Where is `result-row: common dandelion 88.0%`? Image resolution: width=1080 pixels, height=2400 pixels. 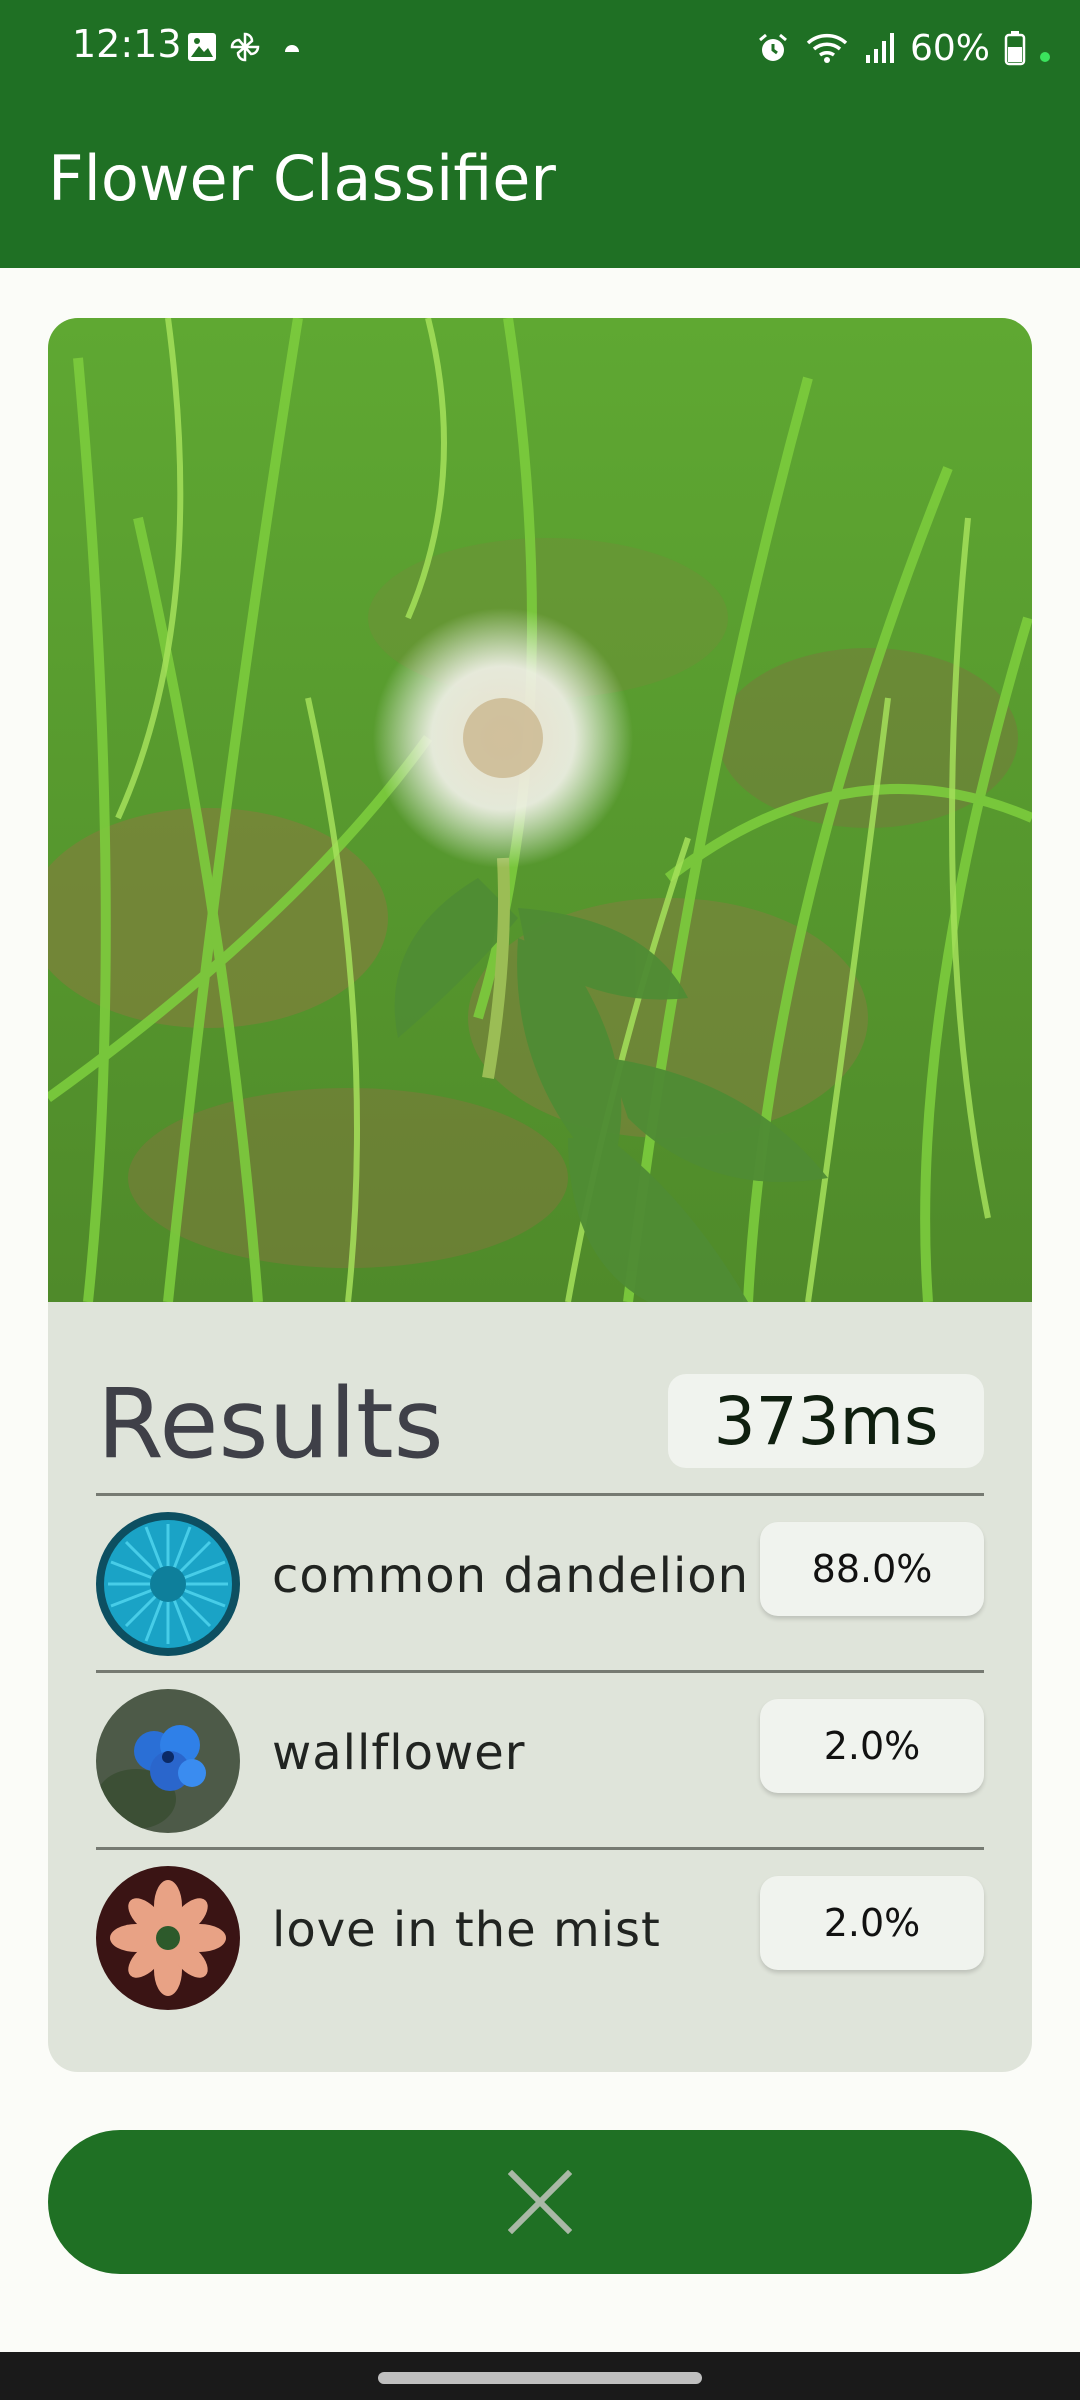
result-row: common dandelion 88.0% is located at coordinates (540, 1581).